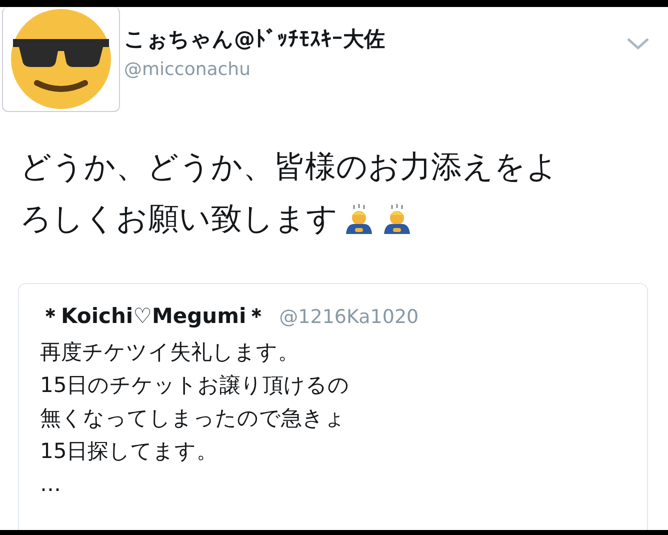  Describe the element at coordinates (154, 316) in the screenshot. I see `quoted-display-name: ＊Koichi♡Megumi＊` at that location.